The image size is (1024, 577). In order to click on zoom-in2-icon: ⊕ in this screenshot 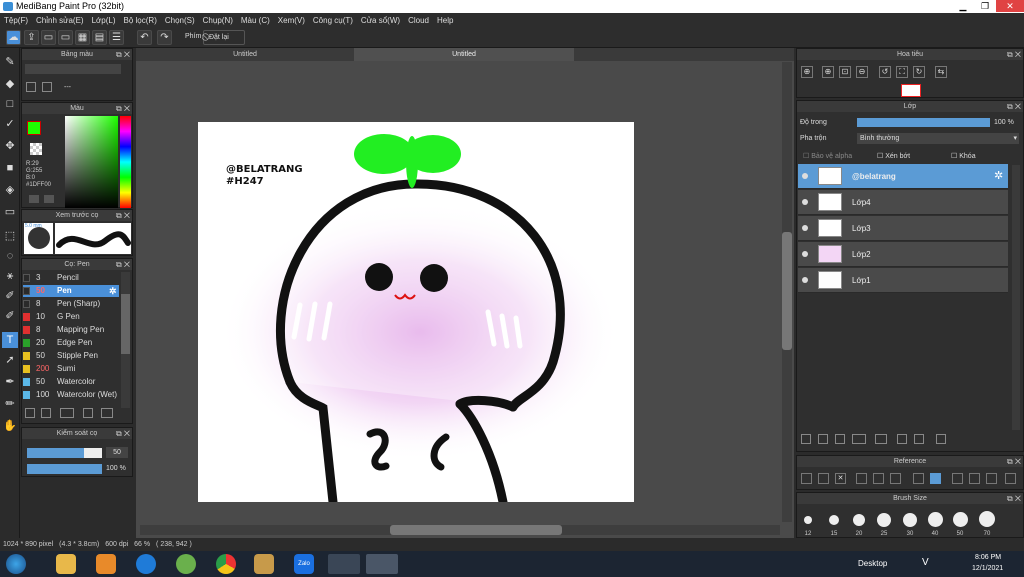, I will do `click(828, 72)`.